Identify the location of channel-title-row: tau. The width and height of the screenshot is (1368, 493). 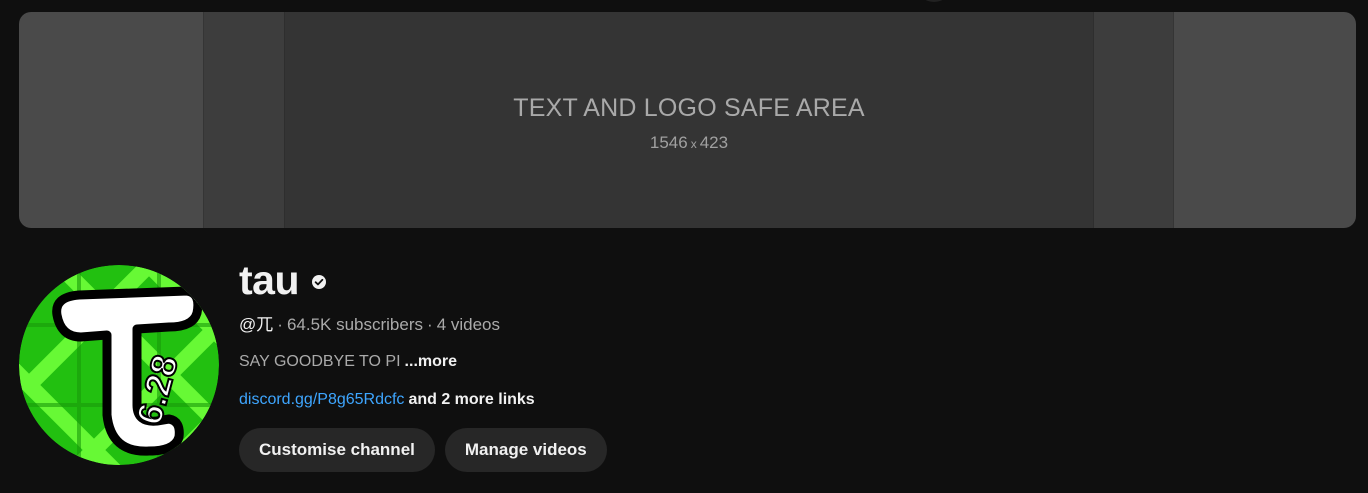
(423, 280).